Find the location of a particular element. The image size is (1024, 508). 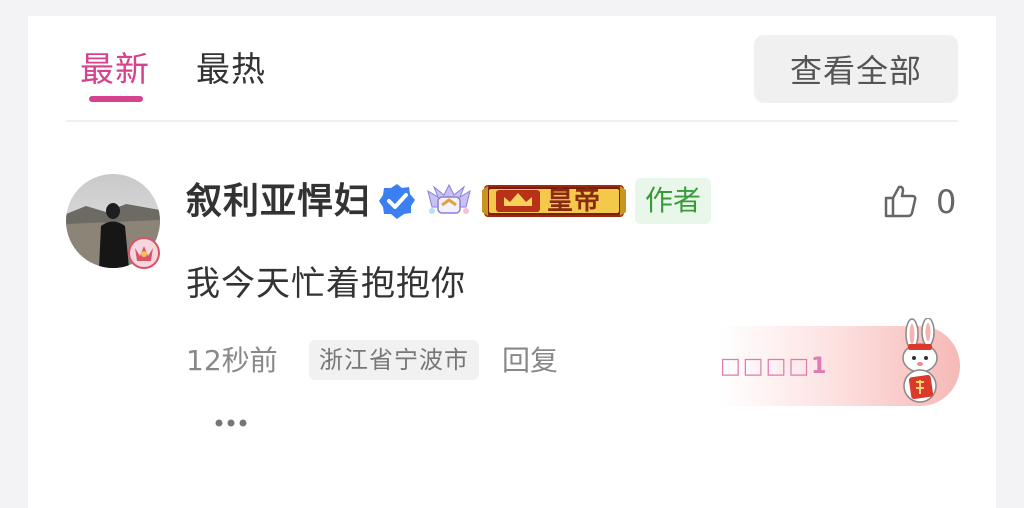

more-options-icon is located at coordinates (231, 420).